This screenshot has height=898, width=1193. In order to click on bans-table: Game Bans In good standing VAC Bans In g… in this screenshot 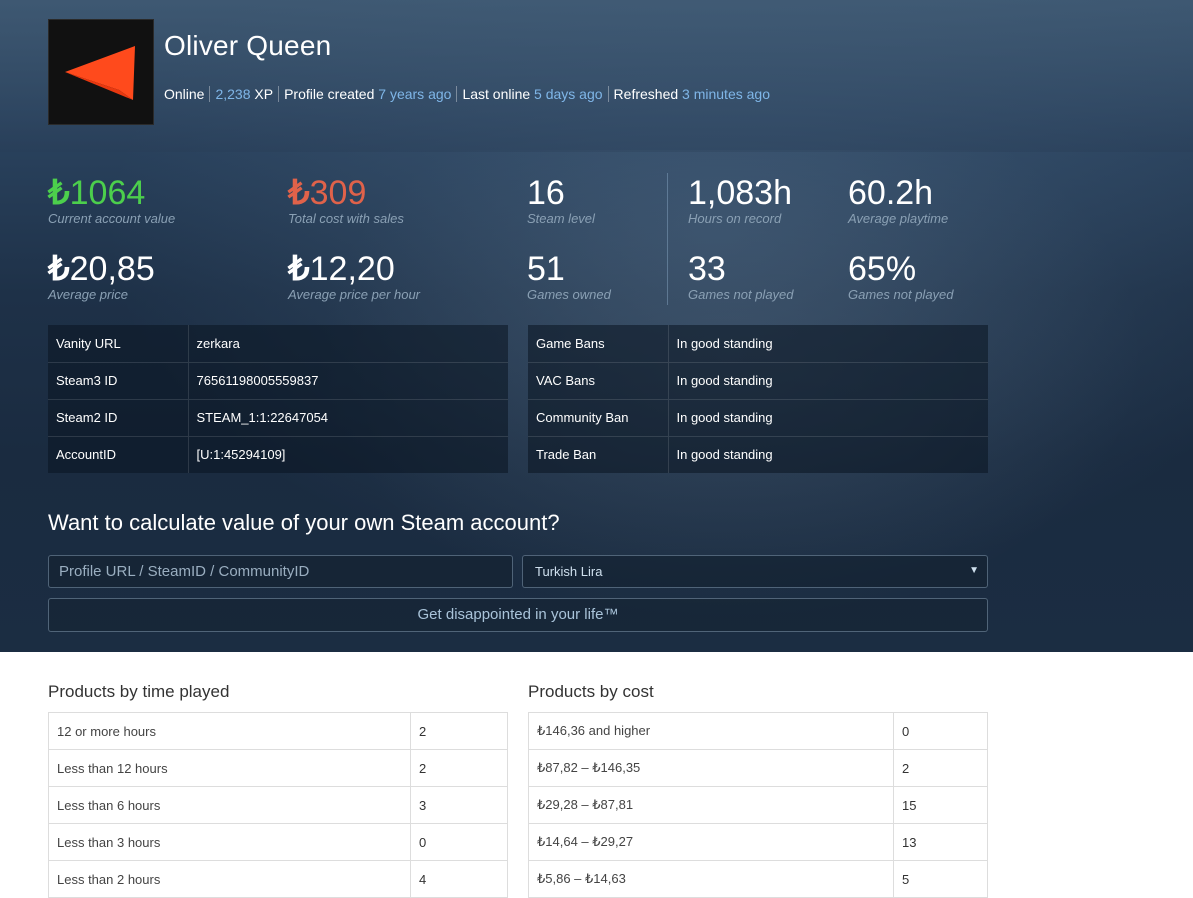, I will do `click(758, 399)`.